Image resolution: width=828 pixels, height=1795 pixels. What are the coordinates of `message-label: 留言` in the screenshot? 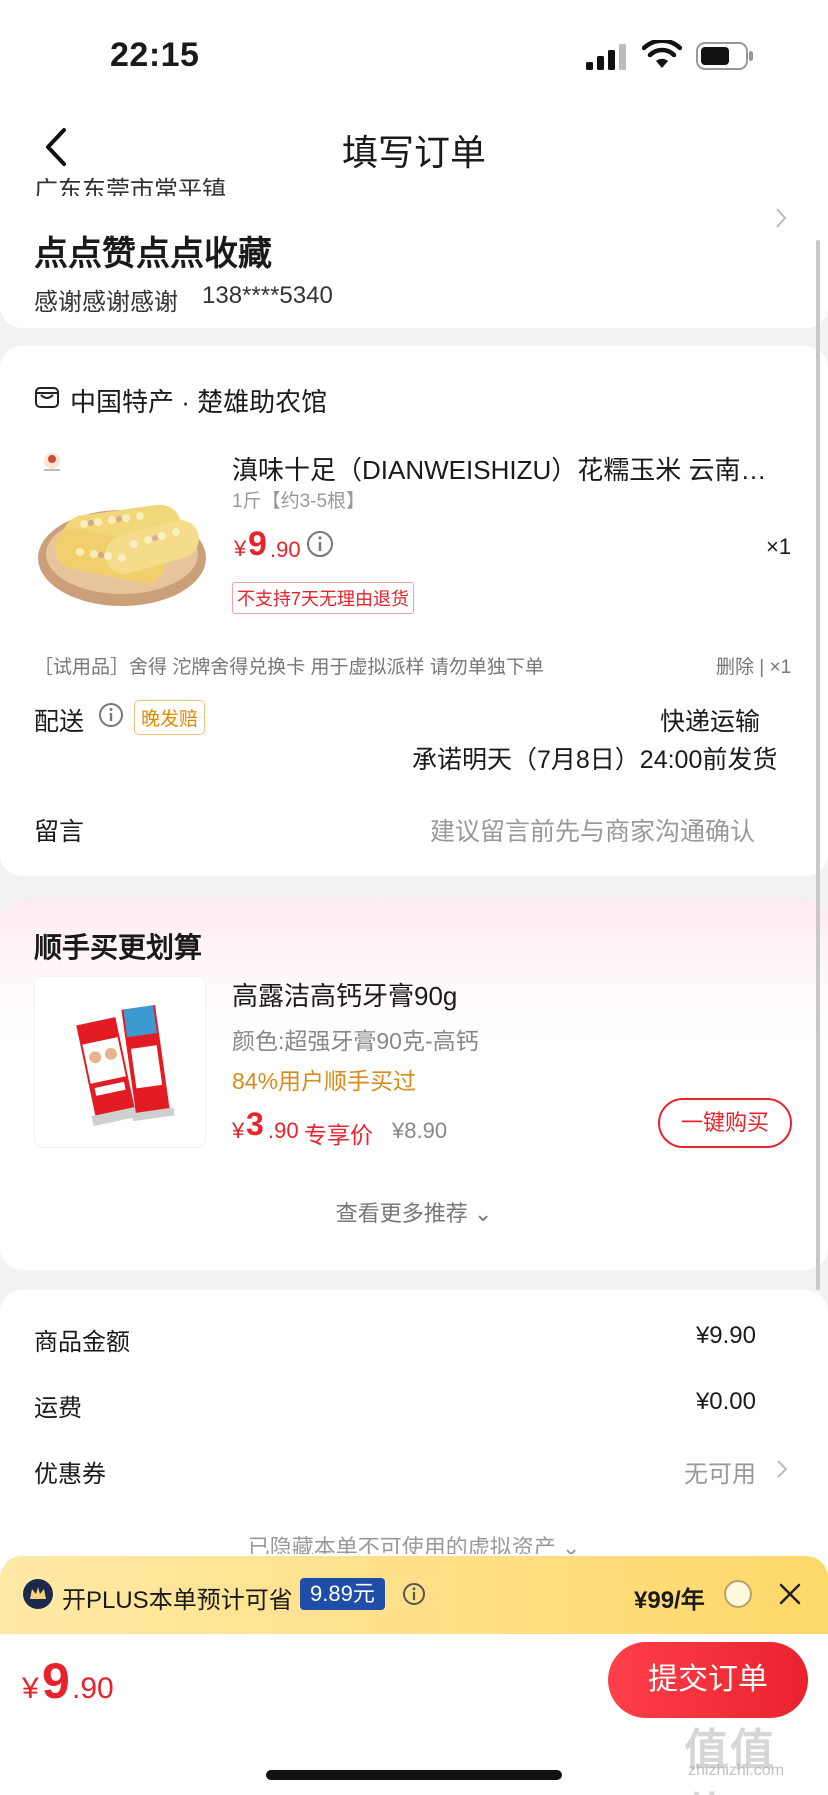 It's located at (59, 832).